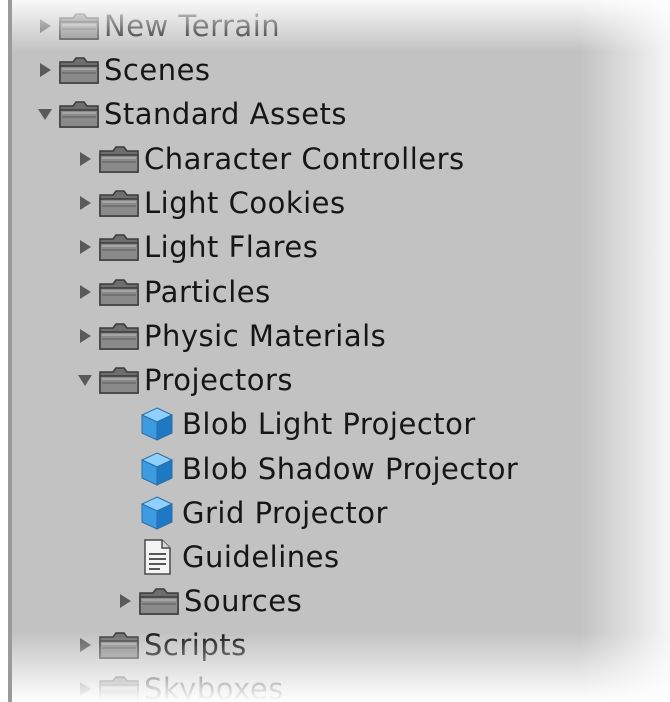  What do you see at coordinates (341, 645) in the screenshot?
I see `tree-item-scripts: Scripts` at bounding box center [341, 645].